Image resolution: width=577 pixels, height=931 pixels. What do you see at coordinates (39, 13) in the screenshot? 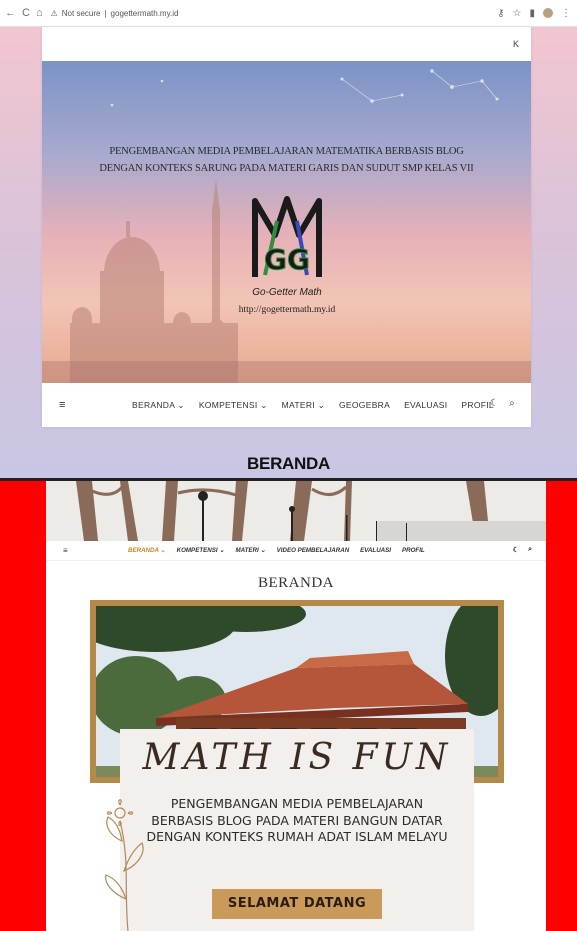
I see `home-icon: ⌂` at bounding box center [39, 13].